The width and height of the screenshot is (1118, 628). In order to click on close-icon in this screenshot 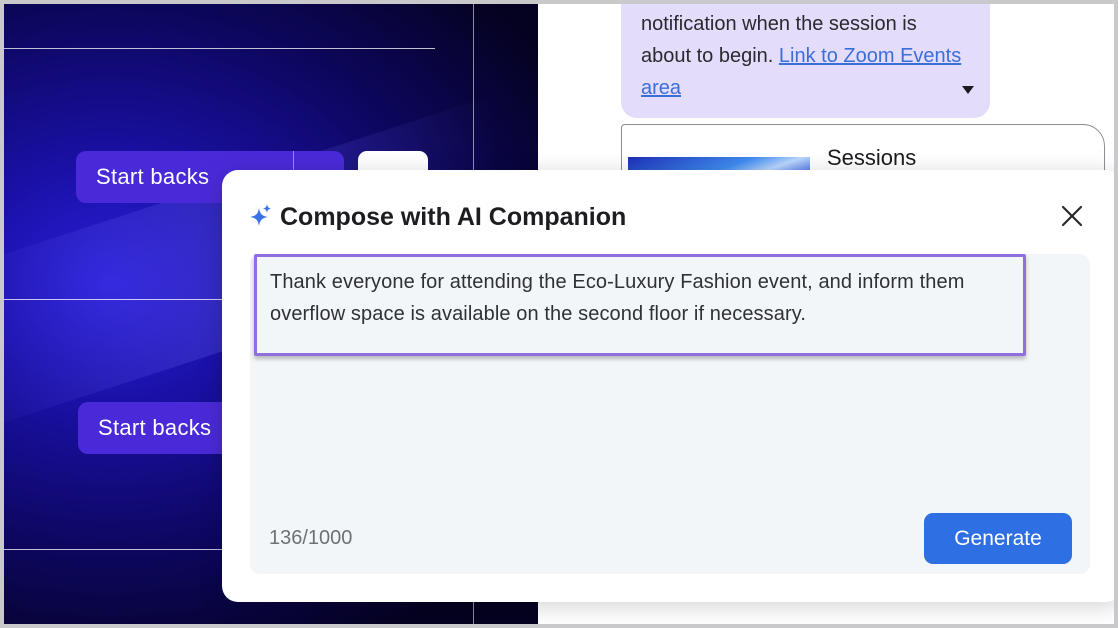, I will do `click(1072, 216)`.